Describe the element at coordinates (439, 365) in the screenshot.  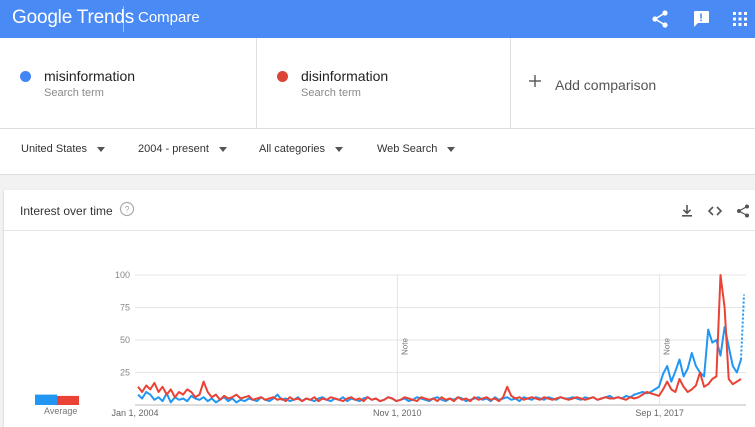
I see `series-line-misinformation` at that location.